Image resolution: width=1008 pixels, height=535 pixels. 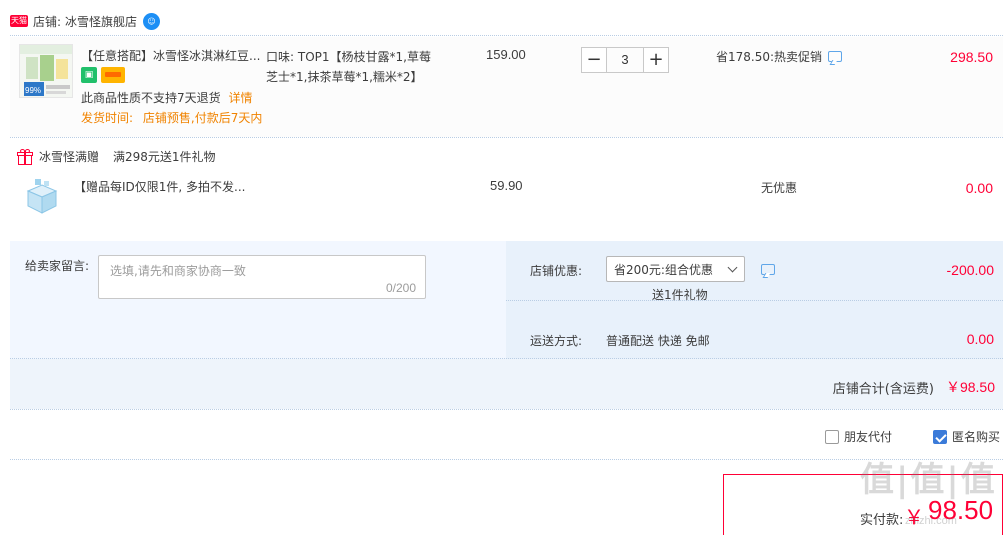 What do you see at coordinates (882, 520) in the screenshot?
I see `payment-label: 实付款:` at bounding box center [882, 520].